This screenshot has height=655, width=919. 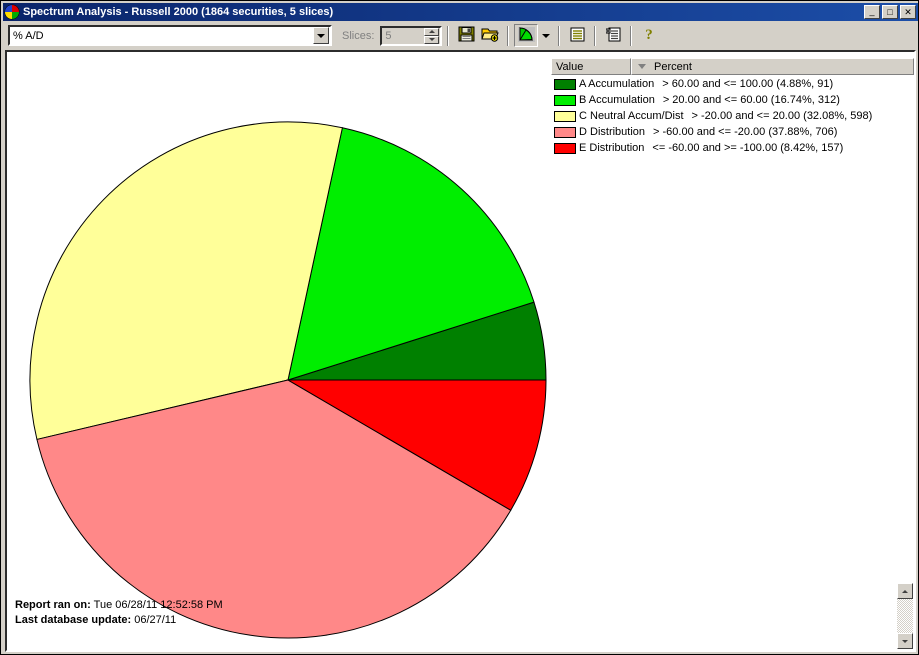 What do you see at coordinates (748, 148) in the screenshot?
I see `legend-row-detail: <= -60.00 and >= -100.00 (8.42%, 157)` at bounding box center [748, 148].